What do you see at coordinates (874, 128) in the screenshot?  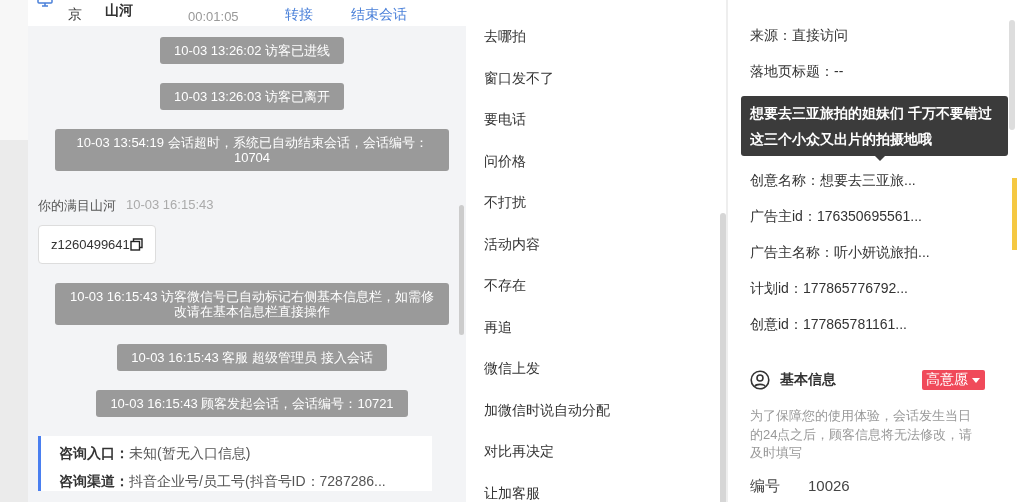 I see `tooltip: 想要去三亚旅拍的姐妹们 千万不要错过这三个小众又出片的拍摄地哦` at bounding box center [874, 128].